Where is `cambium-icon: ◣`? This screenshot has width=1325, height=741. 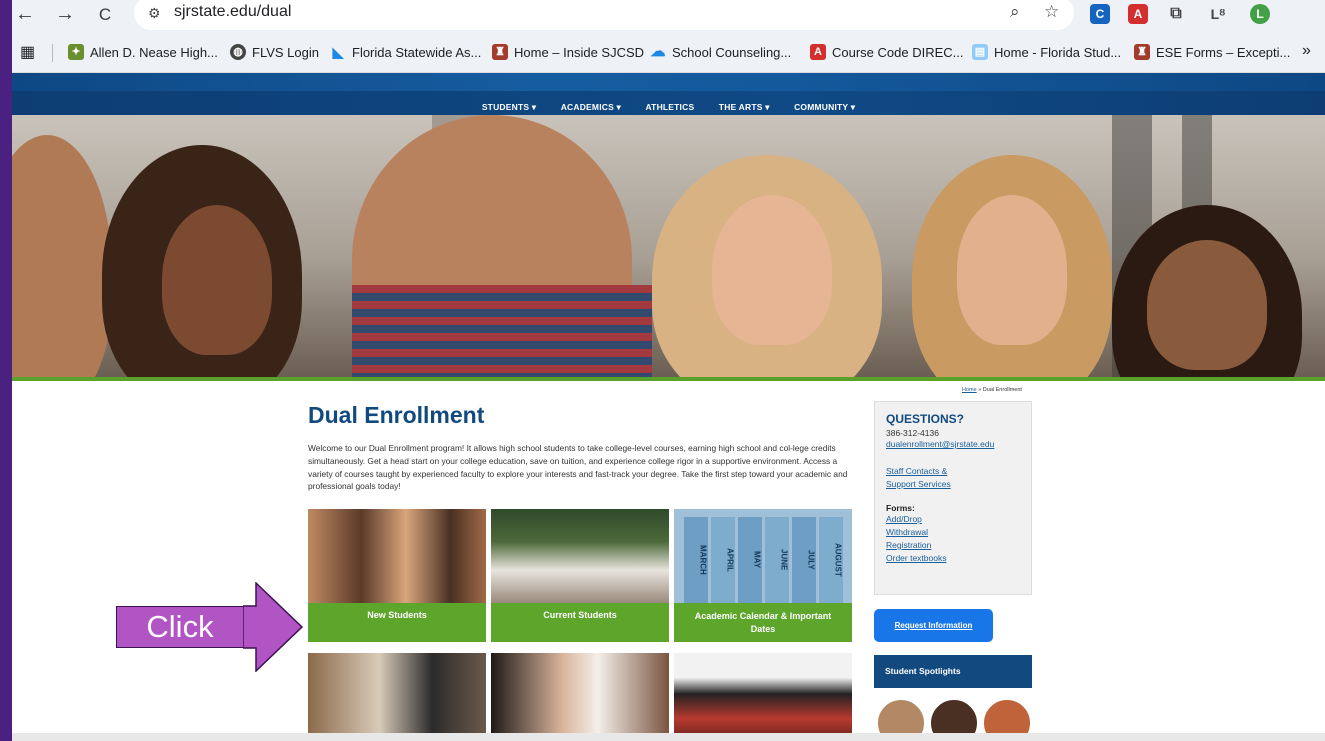 cambium-icon: ◣ is located at coordinates (338, 52).